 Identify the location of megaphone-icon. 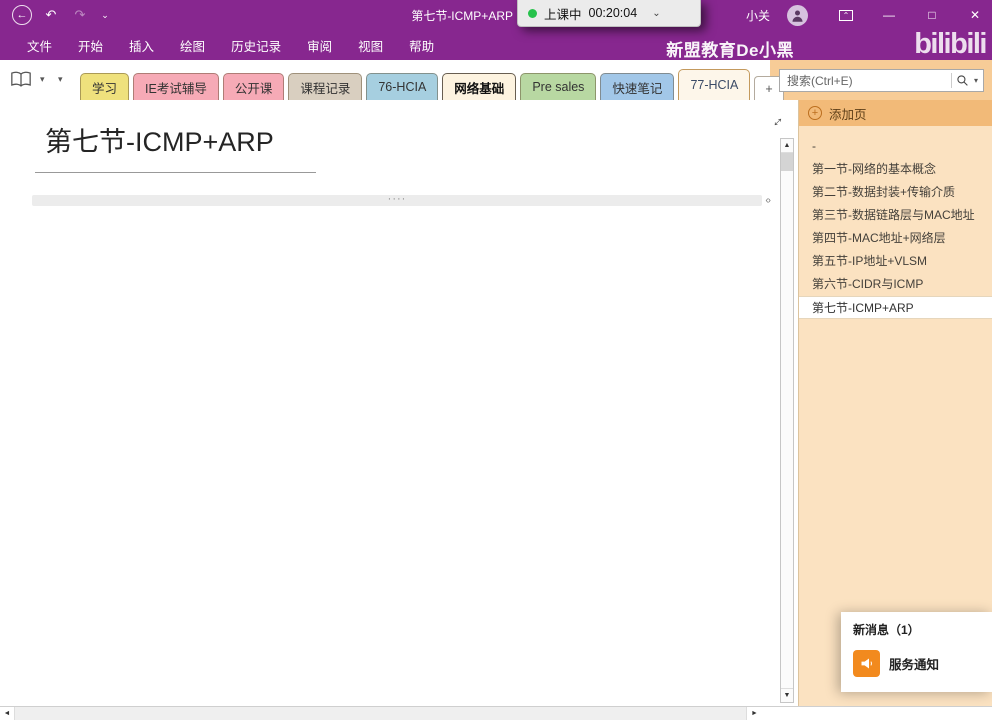
(866, 663).